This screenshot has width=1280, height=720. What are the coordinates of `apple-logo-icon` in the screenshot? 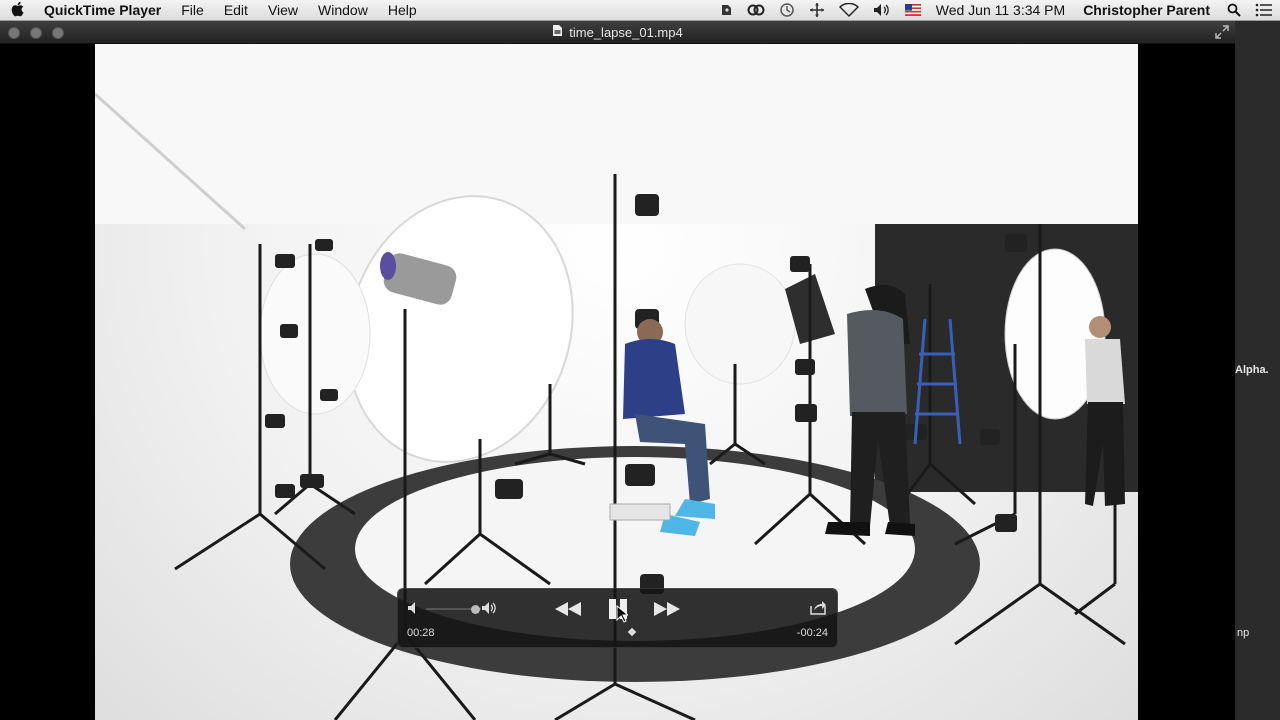 It's located at (18, 10).